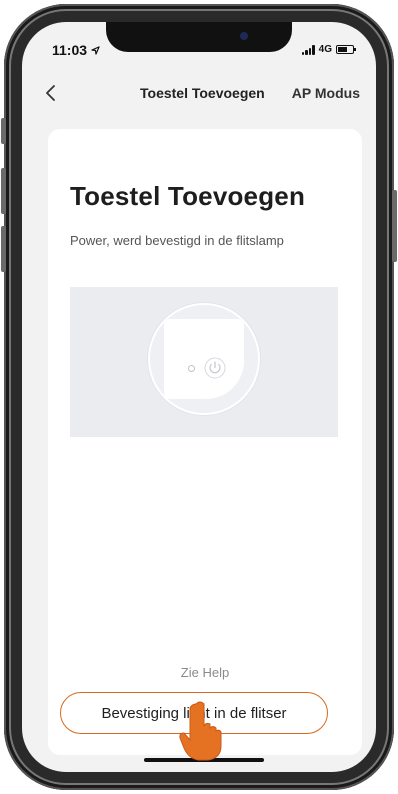 The image size is (398, 794). What do you see at coordinates (200, 731) in the screenshot?
I see `pointing-hand-icon` at bounding box center [200, 731].